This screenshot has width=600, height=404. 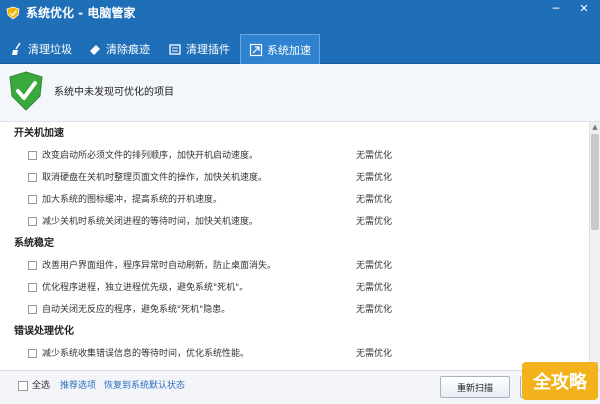 I want to click on list-item: 自动关闭无反应的程序，避免系统"死机"隐患。 无需优化, so click(x=305, y=311).